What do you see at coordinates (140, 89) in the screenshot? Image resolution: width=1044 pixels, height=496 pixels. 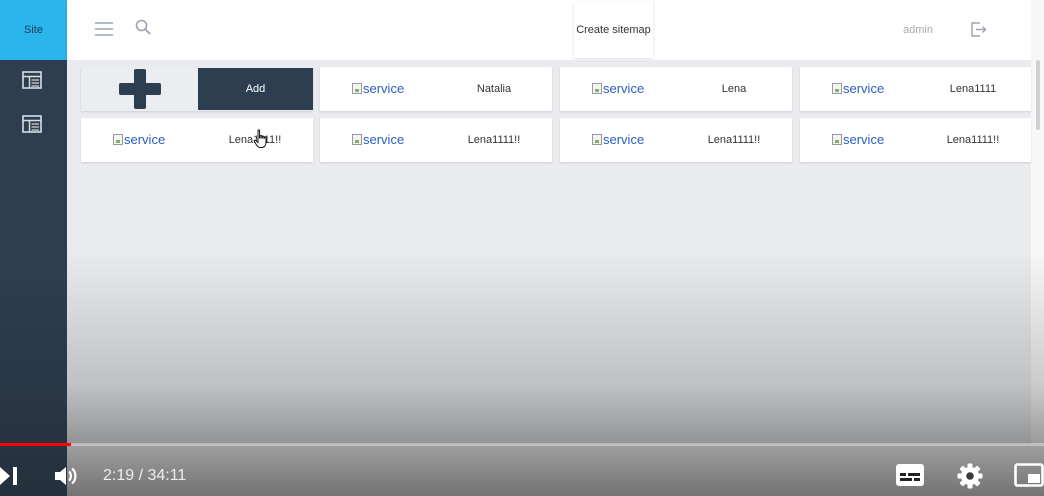 I see `plus-icon` at bounding box center [140, 89].